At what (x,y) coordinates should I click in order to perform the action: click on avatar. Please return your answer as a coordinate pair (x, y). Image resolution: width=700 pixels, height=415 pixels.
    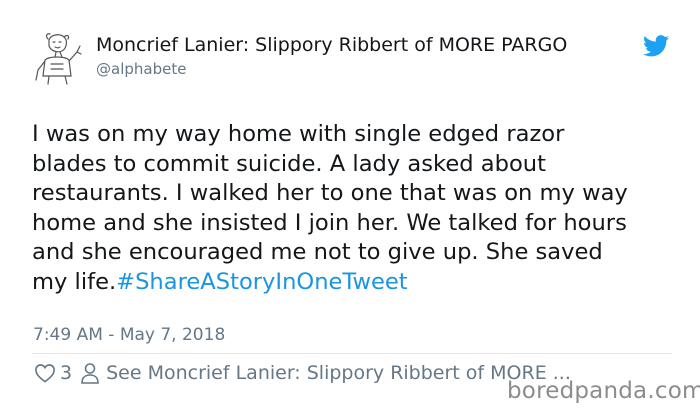
    Looking at the image, I should click on (57, 58).